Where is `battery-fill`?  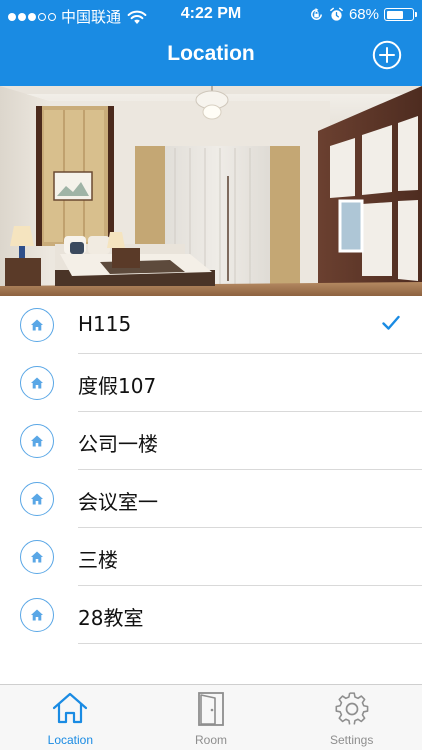 battery-fill is located at coordinates (394, 14).